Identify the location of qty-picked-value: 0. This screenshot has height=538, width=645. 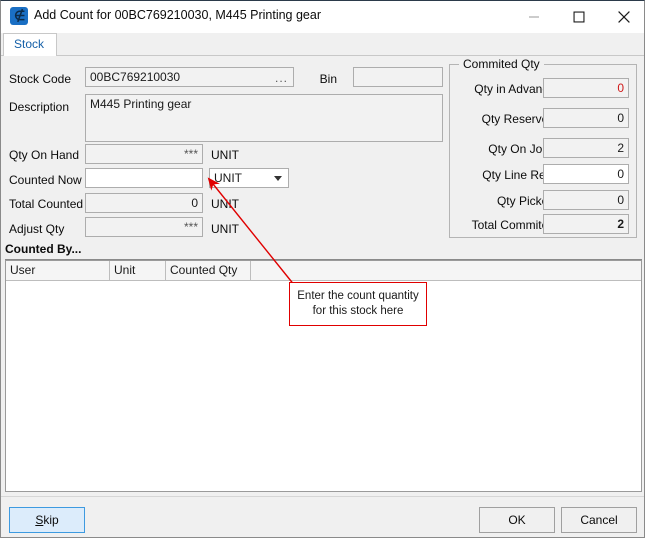
(586, 200).